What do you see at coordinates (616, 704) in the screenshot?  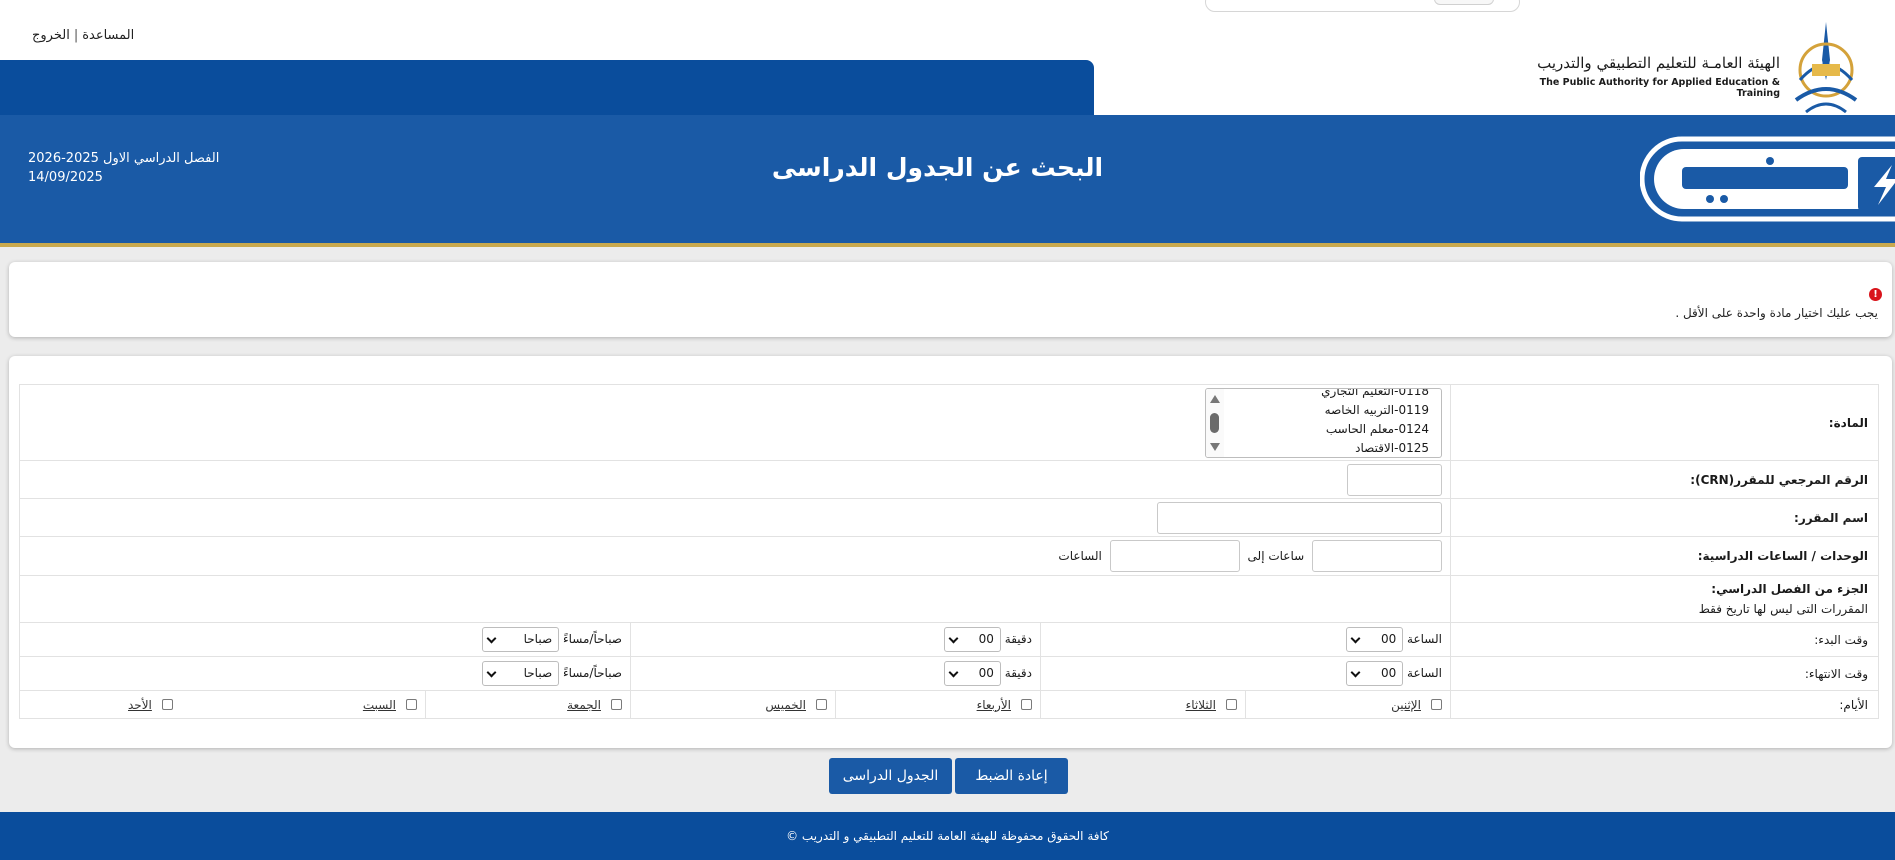 I see `day-checkbox-friday` at bounding box center [616, 704].